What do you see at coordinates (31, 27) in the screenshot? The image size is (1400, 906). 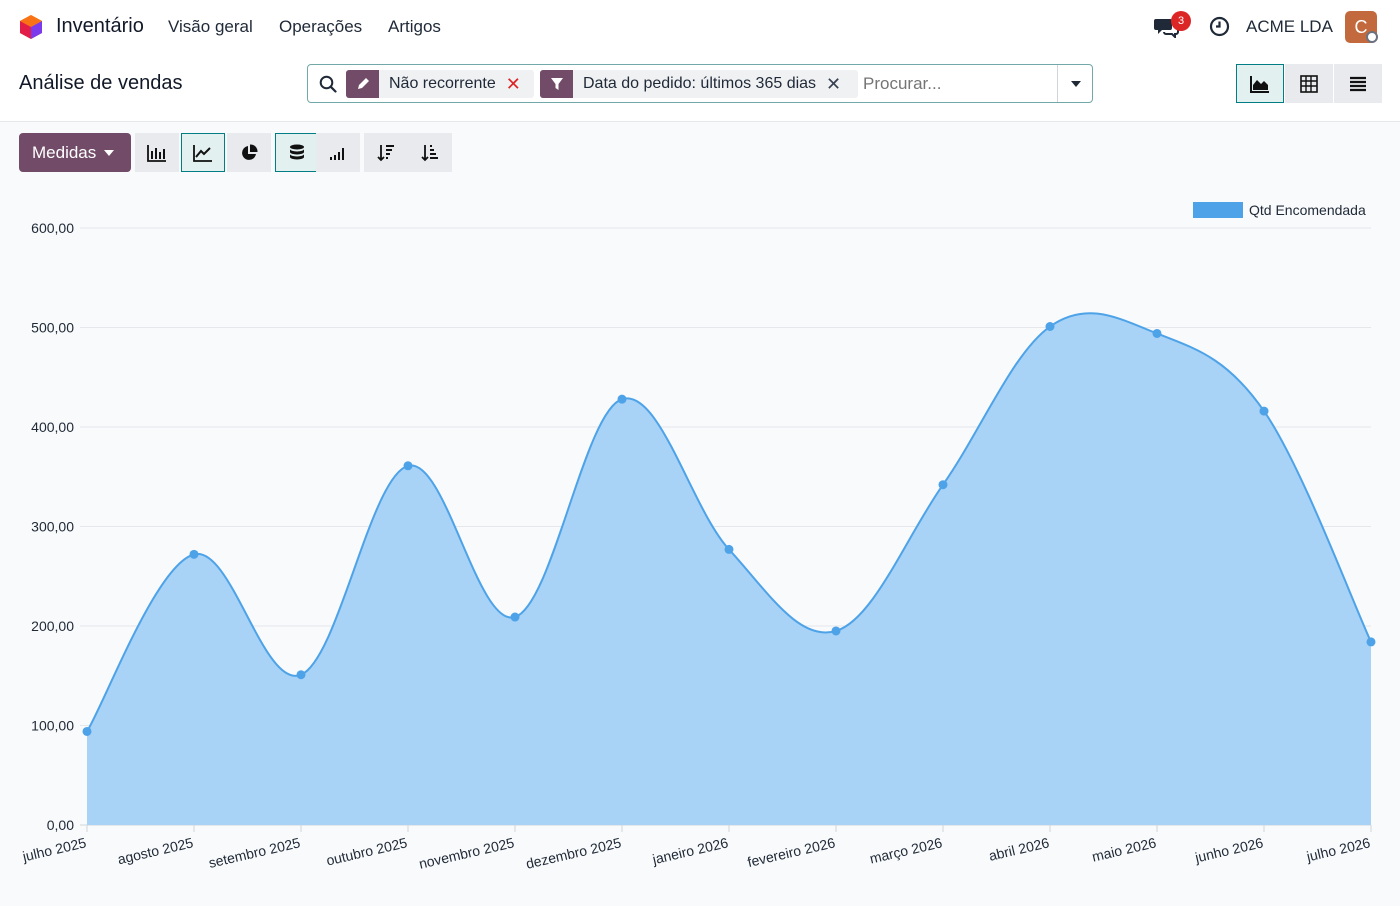 I see `app-logo-icon` at bounding box center [31, 27].